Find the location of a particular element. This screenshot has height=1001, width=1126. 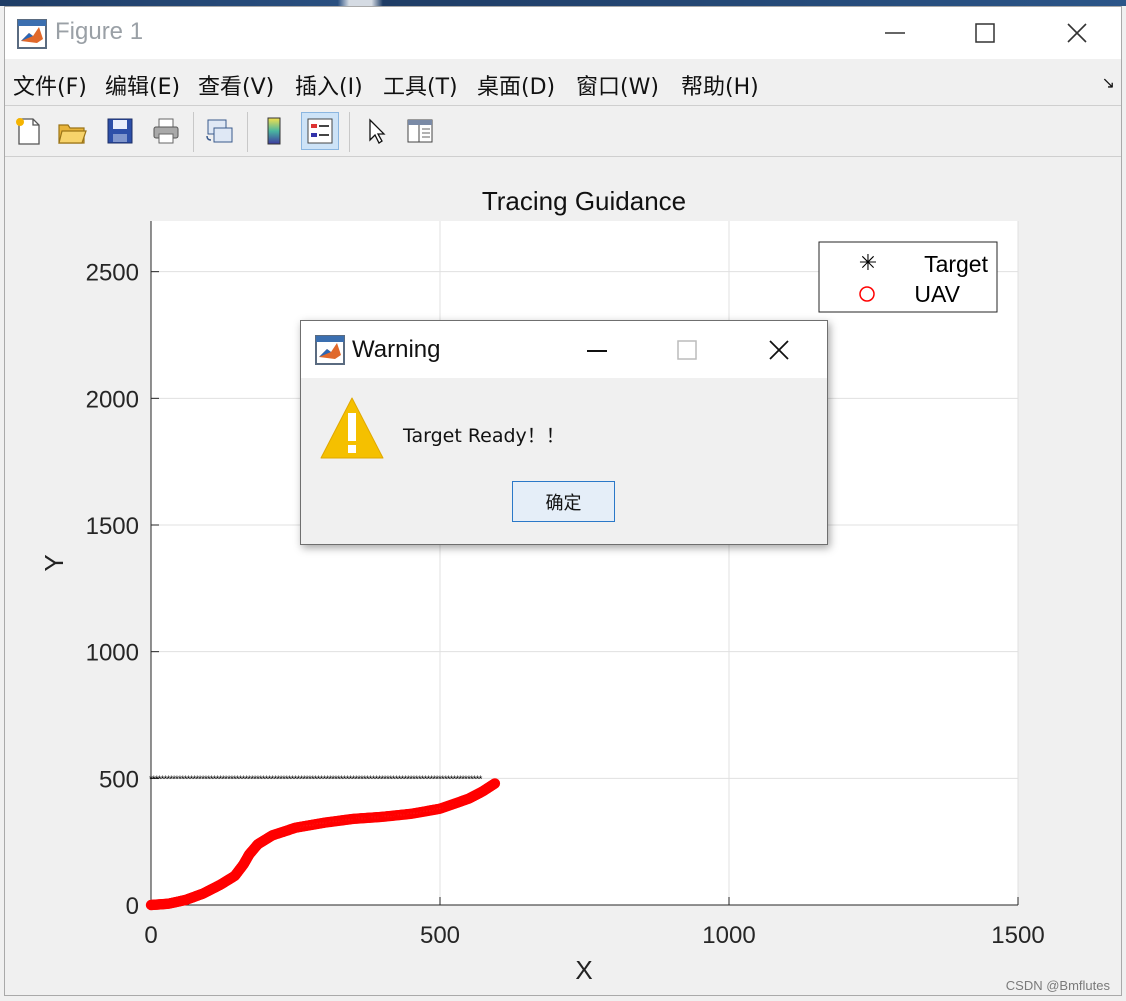

link-plot-icon is located at coordinates (219, 131).